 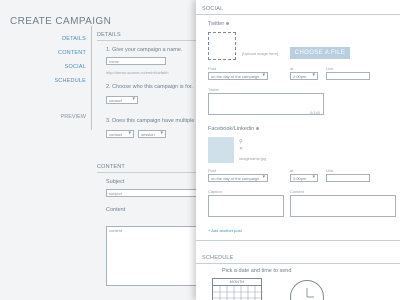 What do you see at coordinates (304, 76) in the screenshot?
I see `twitter-time-select: 2:00pm` at bounding box center [304, 76].